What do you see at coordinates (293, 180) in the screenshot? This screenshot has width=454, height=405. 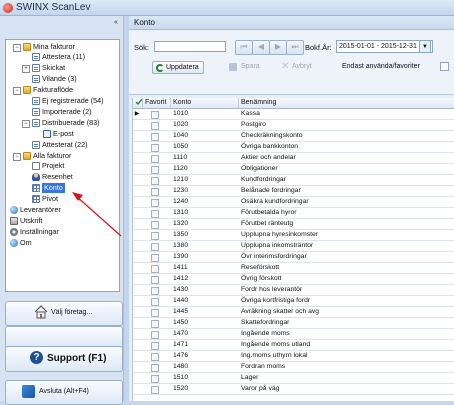 I see `table-row: 1210 Kundfordringar` at bounding box center [293, 180].